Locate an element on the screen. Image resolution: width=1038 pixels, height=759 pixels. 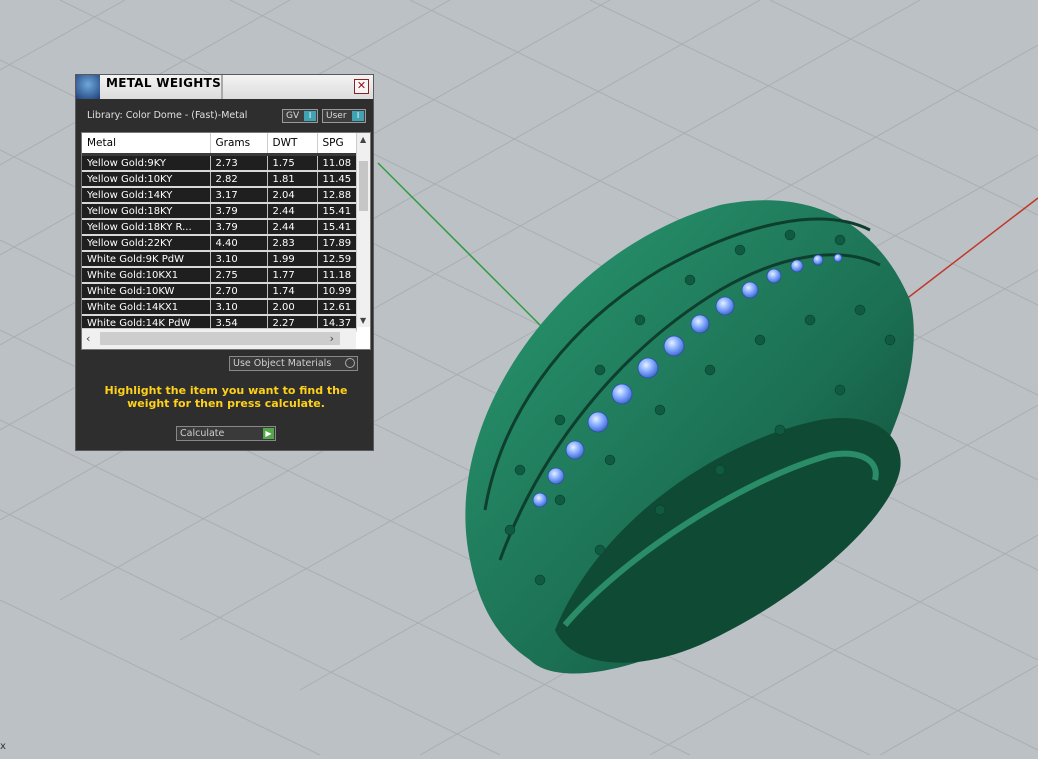
table-row: Yellow Gold:10KY 2.82 1.81 11.45 is located at coordinates (219, 179).